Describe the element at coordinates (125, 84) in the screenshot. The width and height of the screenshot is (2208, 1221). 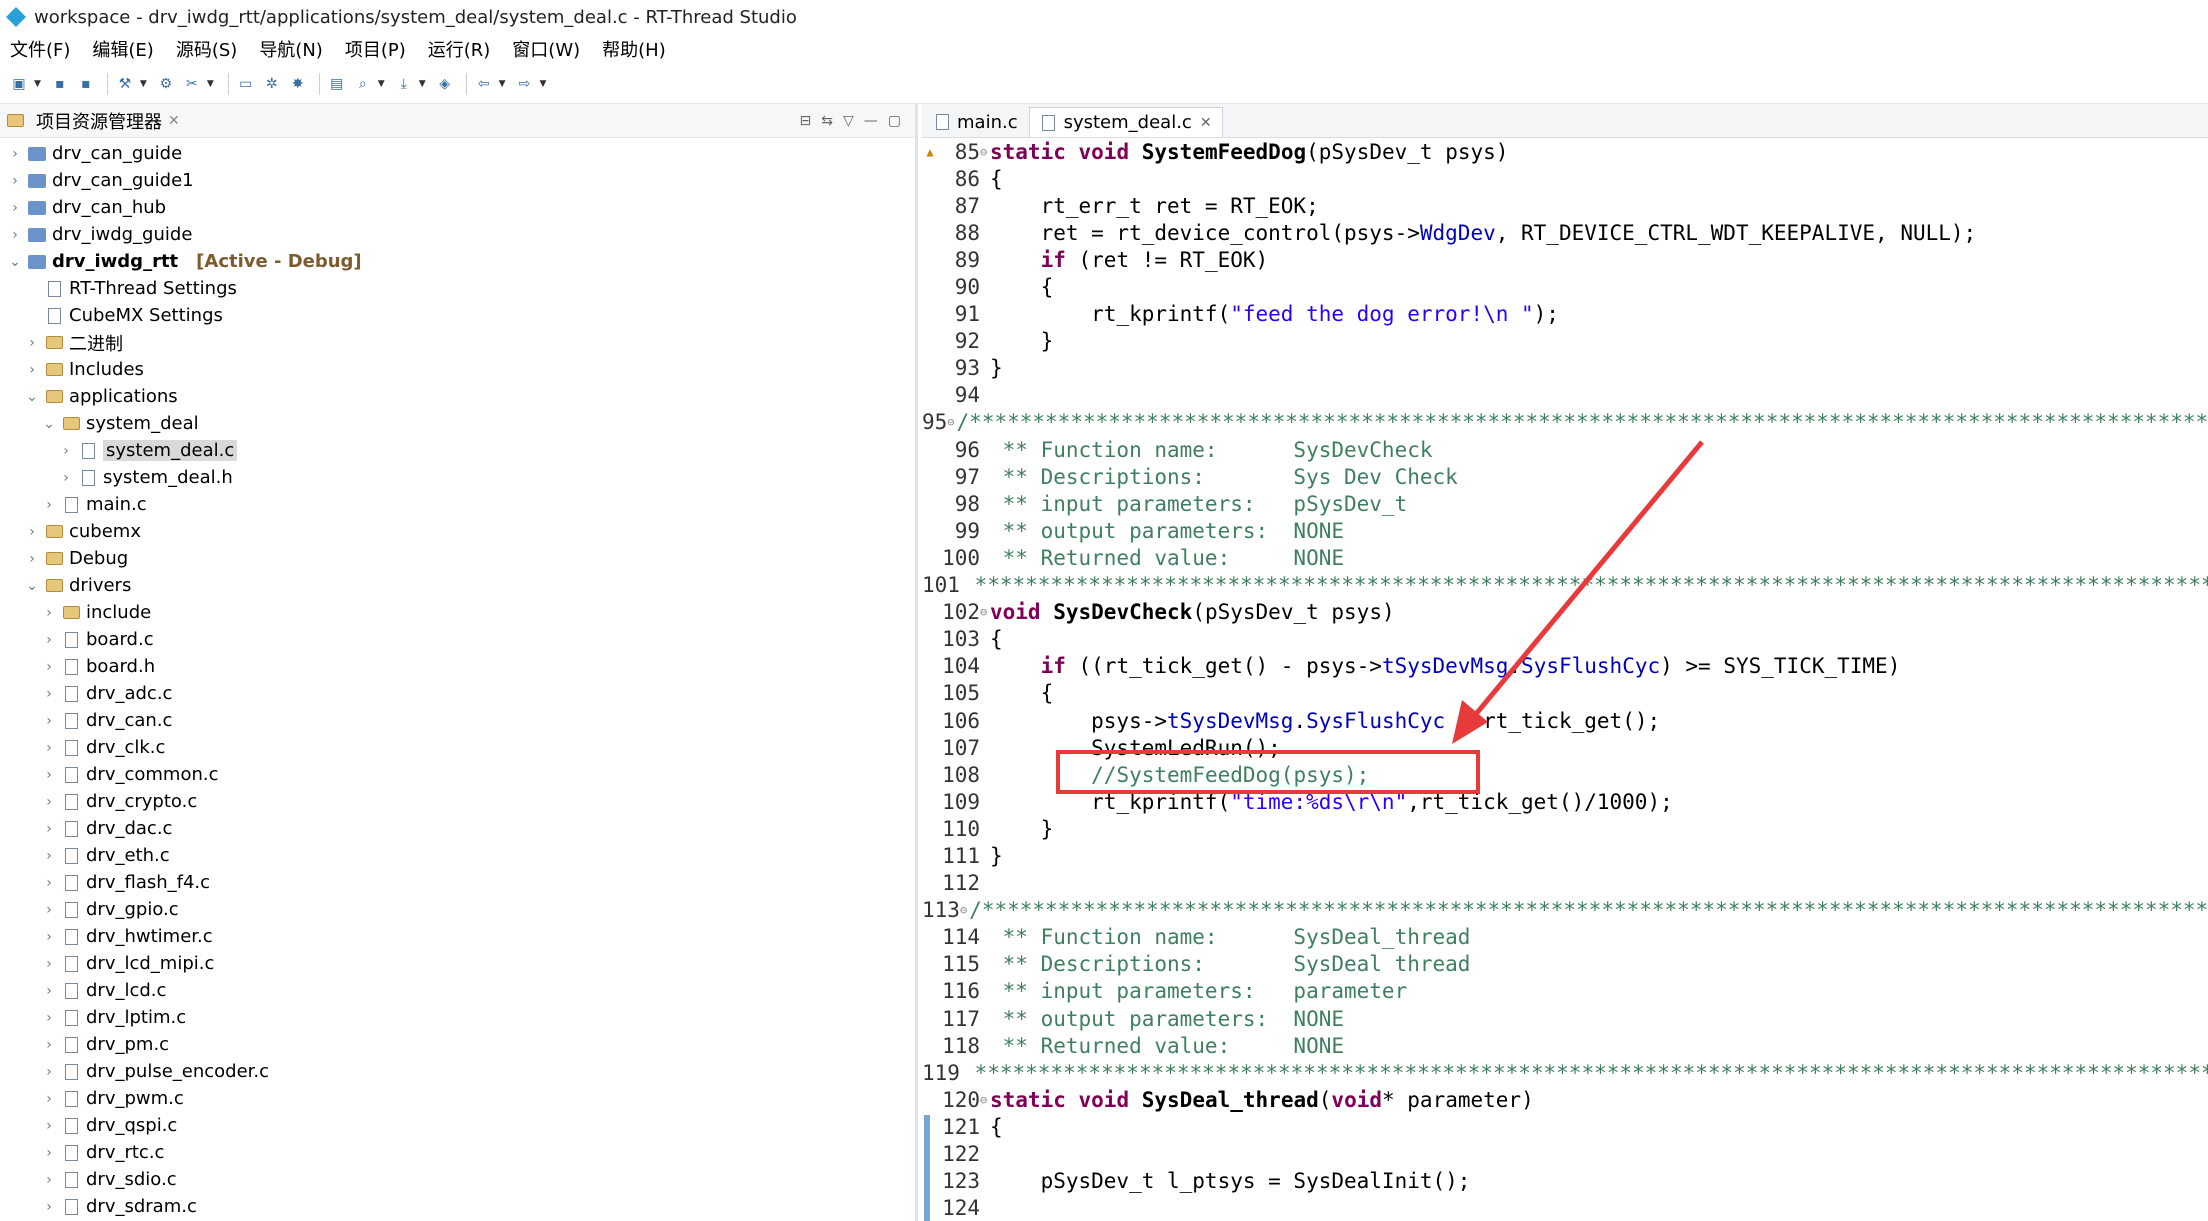
I see `build-hammer-icon: ⚒` at that location.